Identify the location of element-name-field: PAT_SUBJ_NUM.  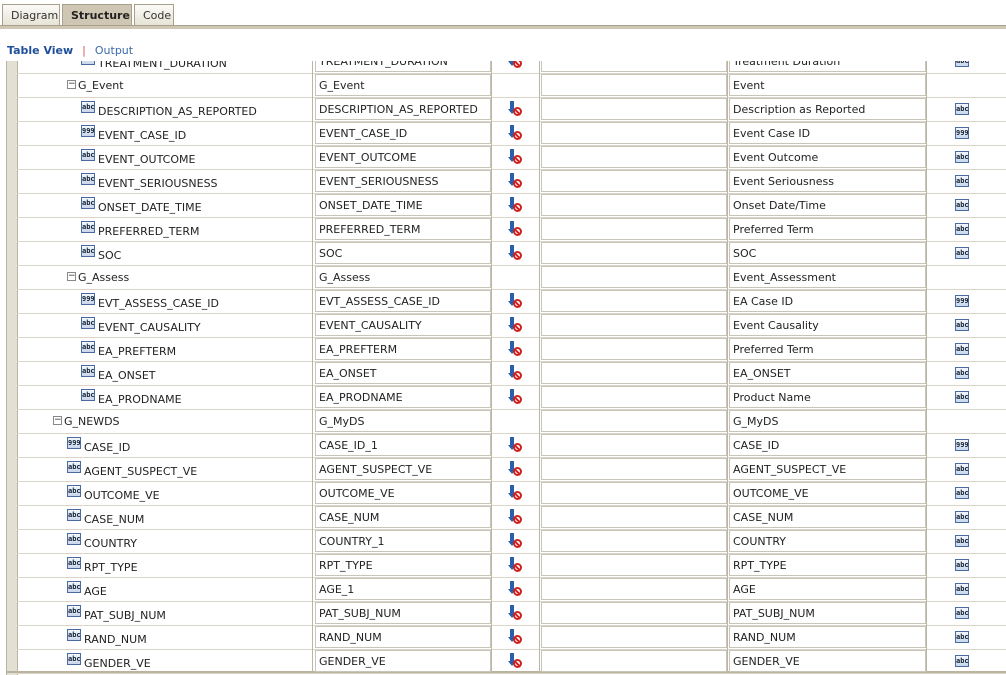
(403, 613).